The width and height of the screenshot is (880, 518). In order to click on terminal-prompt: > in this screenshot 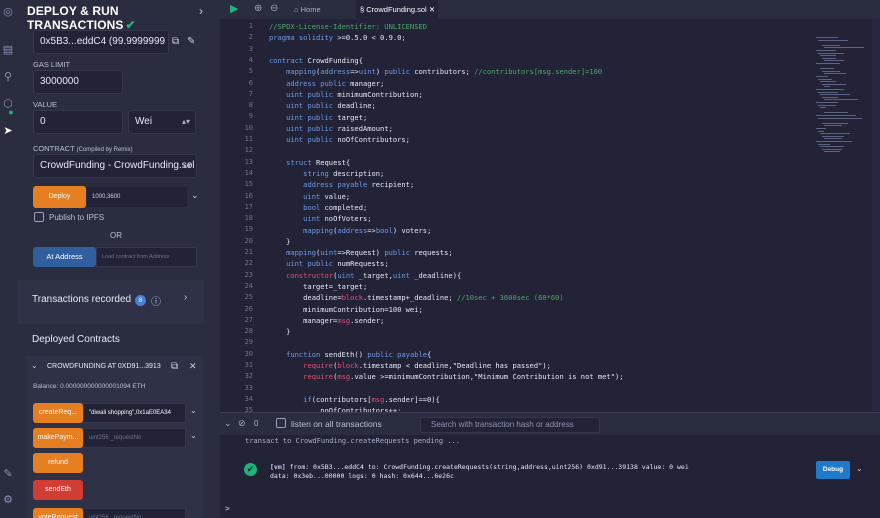, I will do `click(227, 508)`.